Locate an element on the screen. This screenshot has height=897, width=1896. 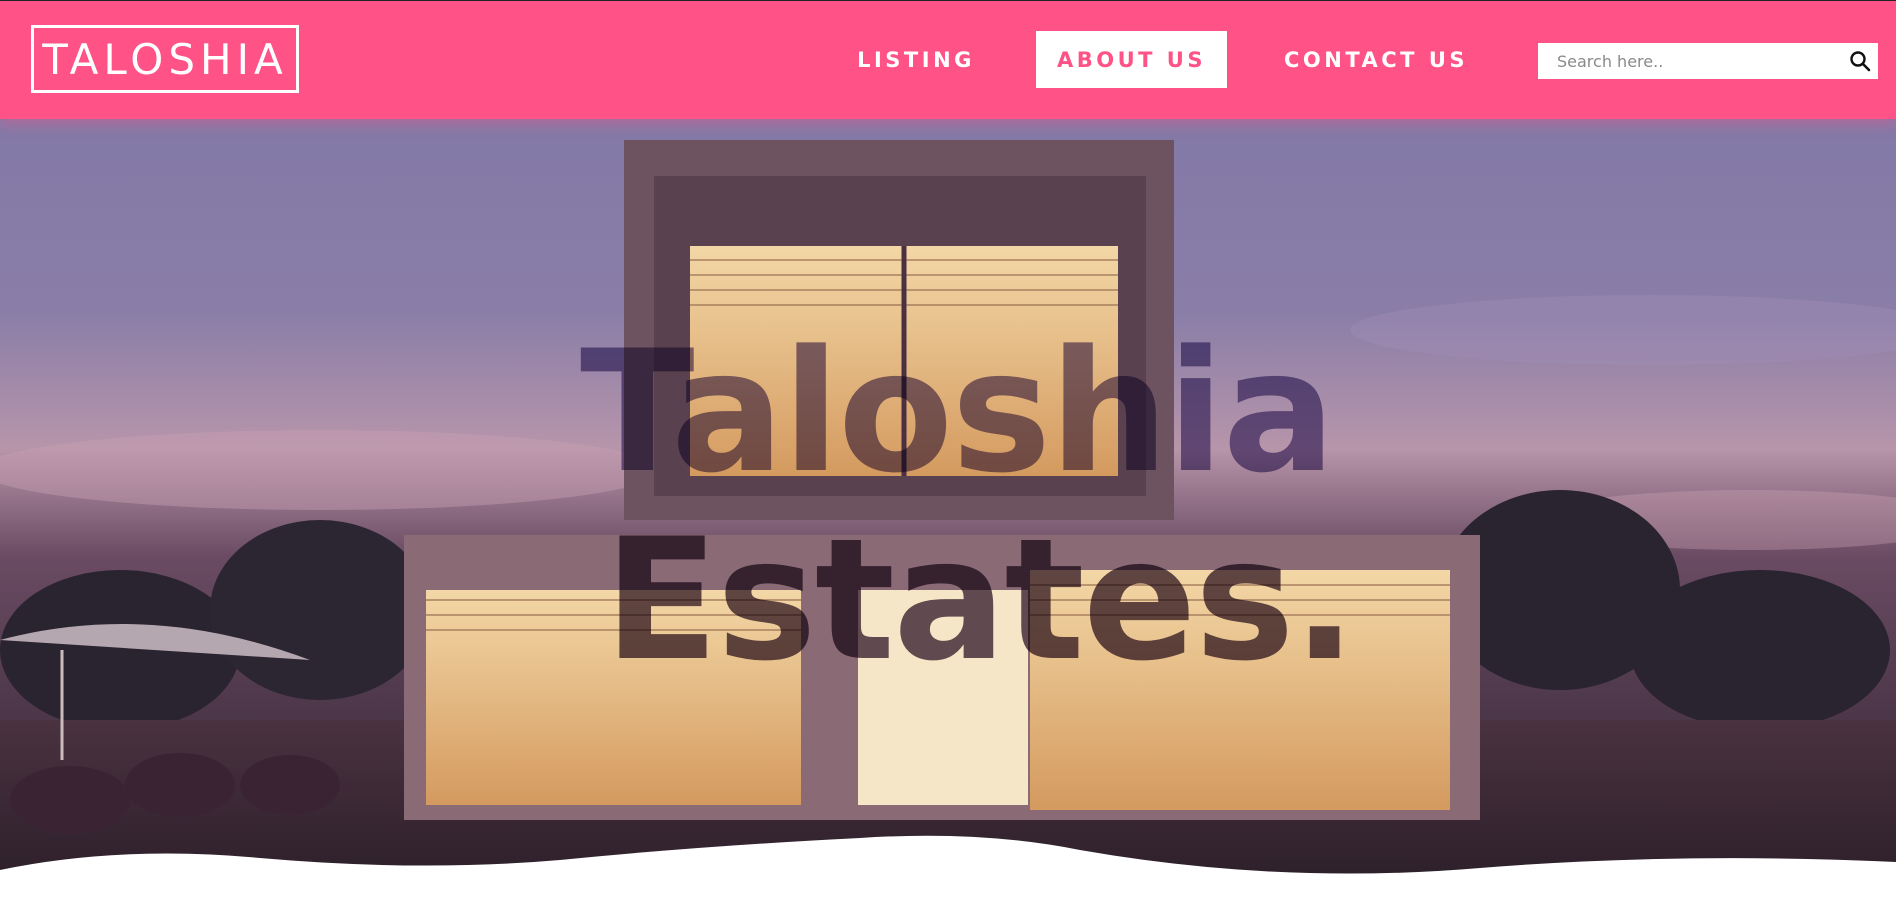
search-bar is located at coordinates (1708, 61).